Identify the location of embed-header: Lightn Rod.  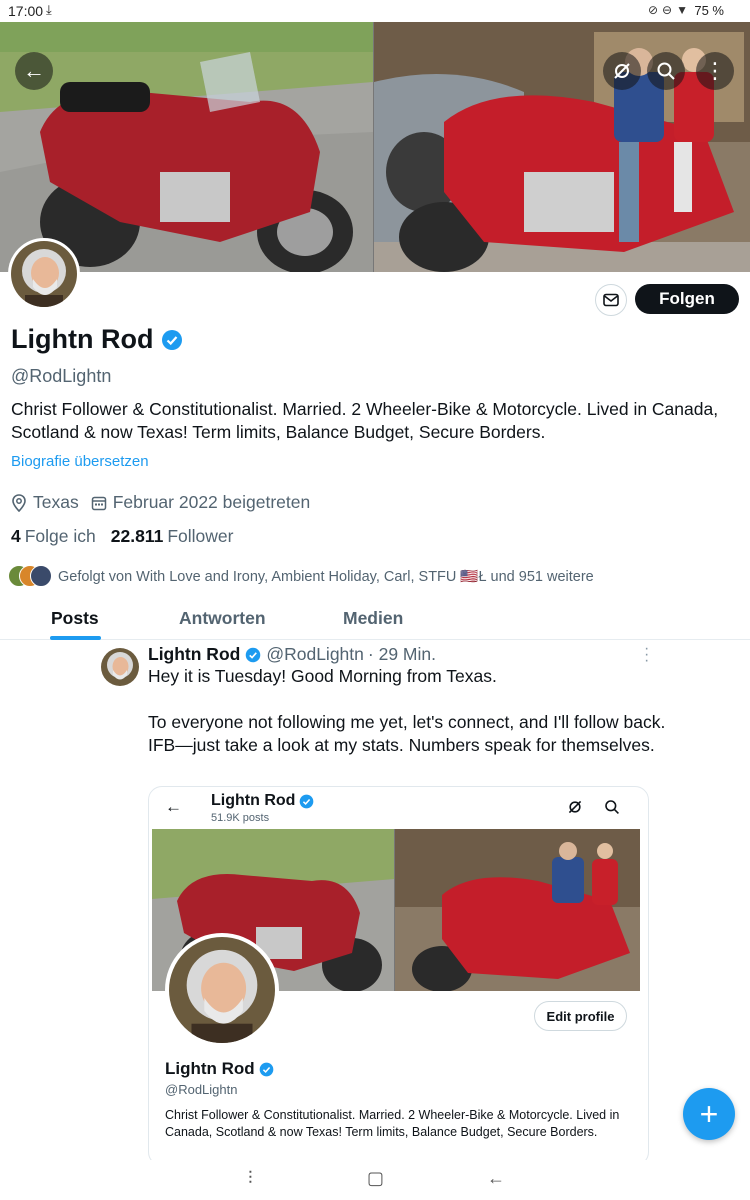
(262, 801).